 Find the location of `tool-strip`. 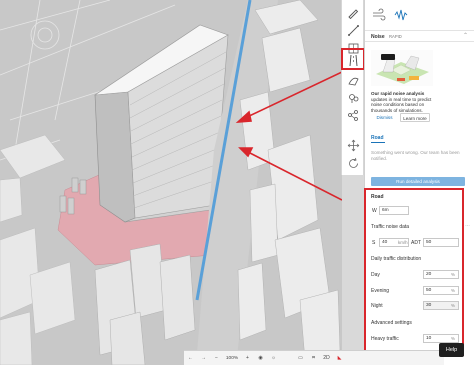

tool-strip is located at coordinates (352, 87).